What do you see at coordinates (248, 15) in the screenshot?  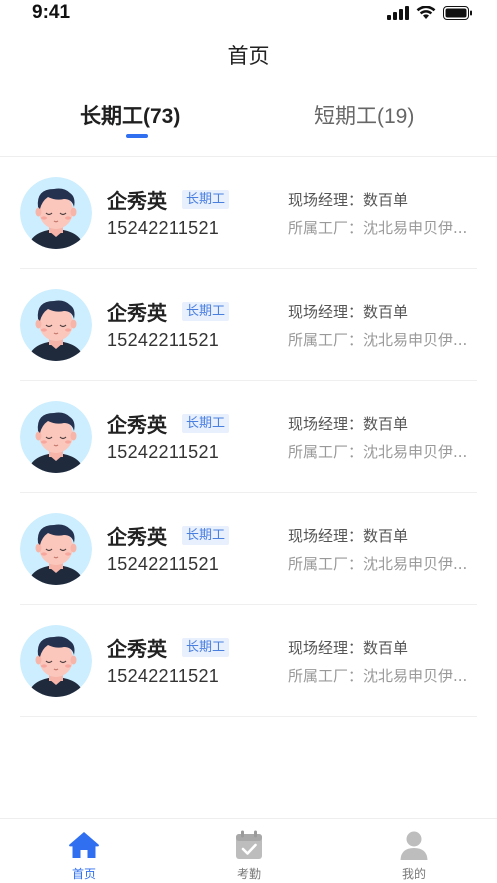 I see `status-bar: 9:41` at bounding box center [248, 15].